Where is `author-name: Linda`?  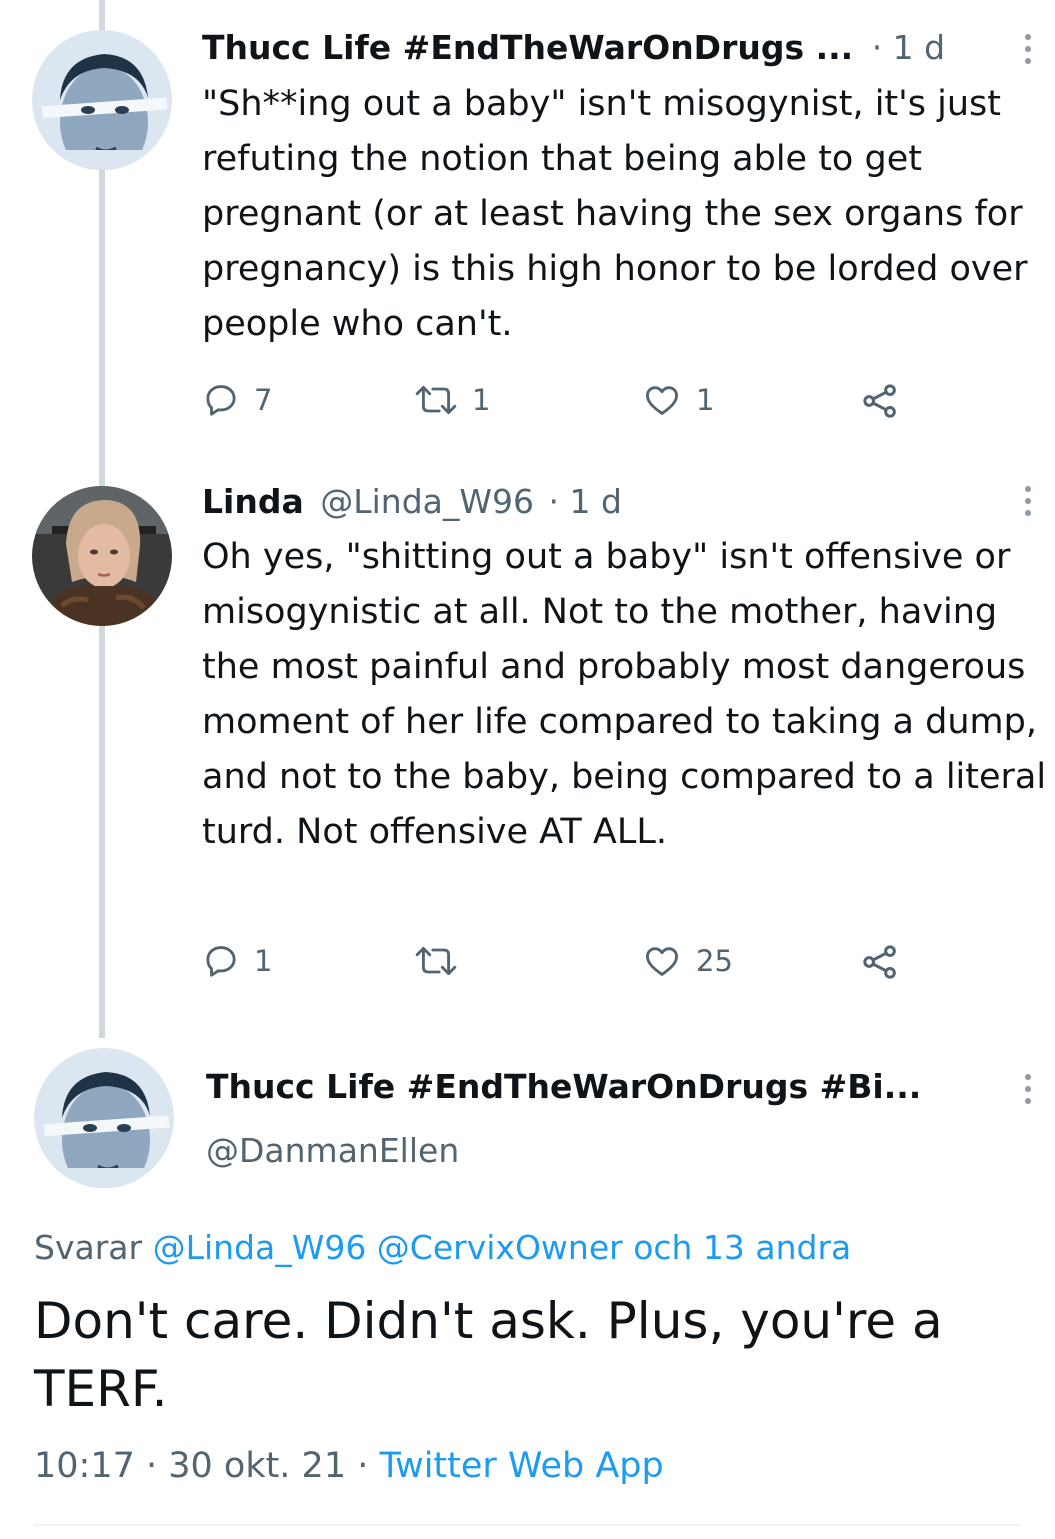
author-name: Linda is located at coordinates (253, 501).